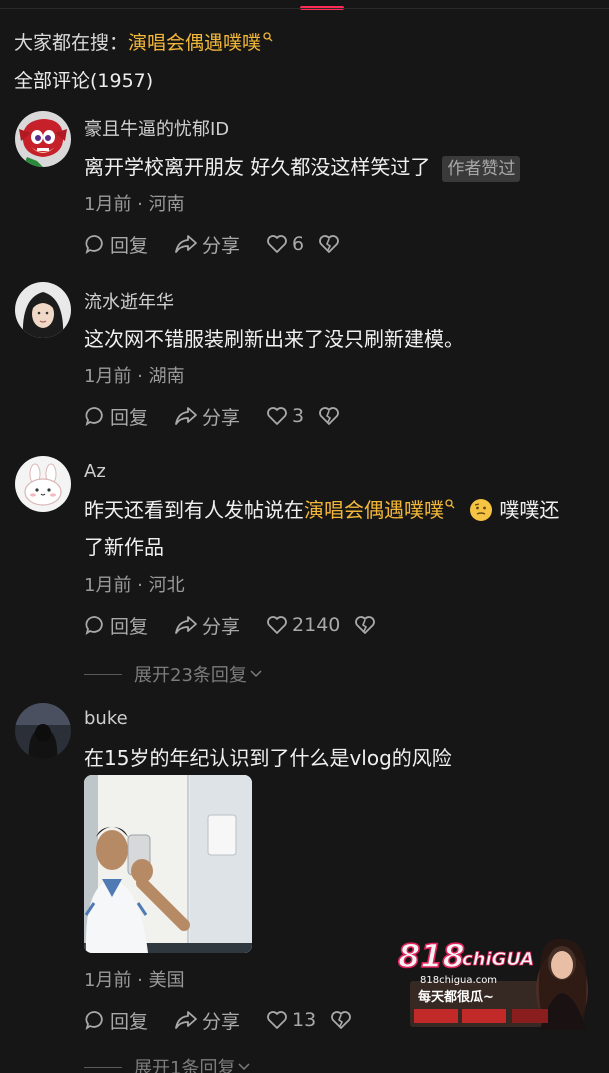  Describe the element at coordinates (134, 980) in the screenshot. I see `comment-meta: 1月前 · 美国` at that location.